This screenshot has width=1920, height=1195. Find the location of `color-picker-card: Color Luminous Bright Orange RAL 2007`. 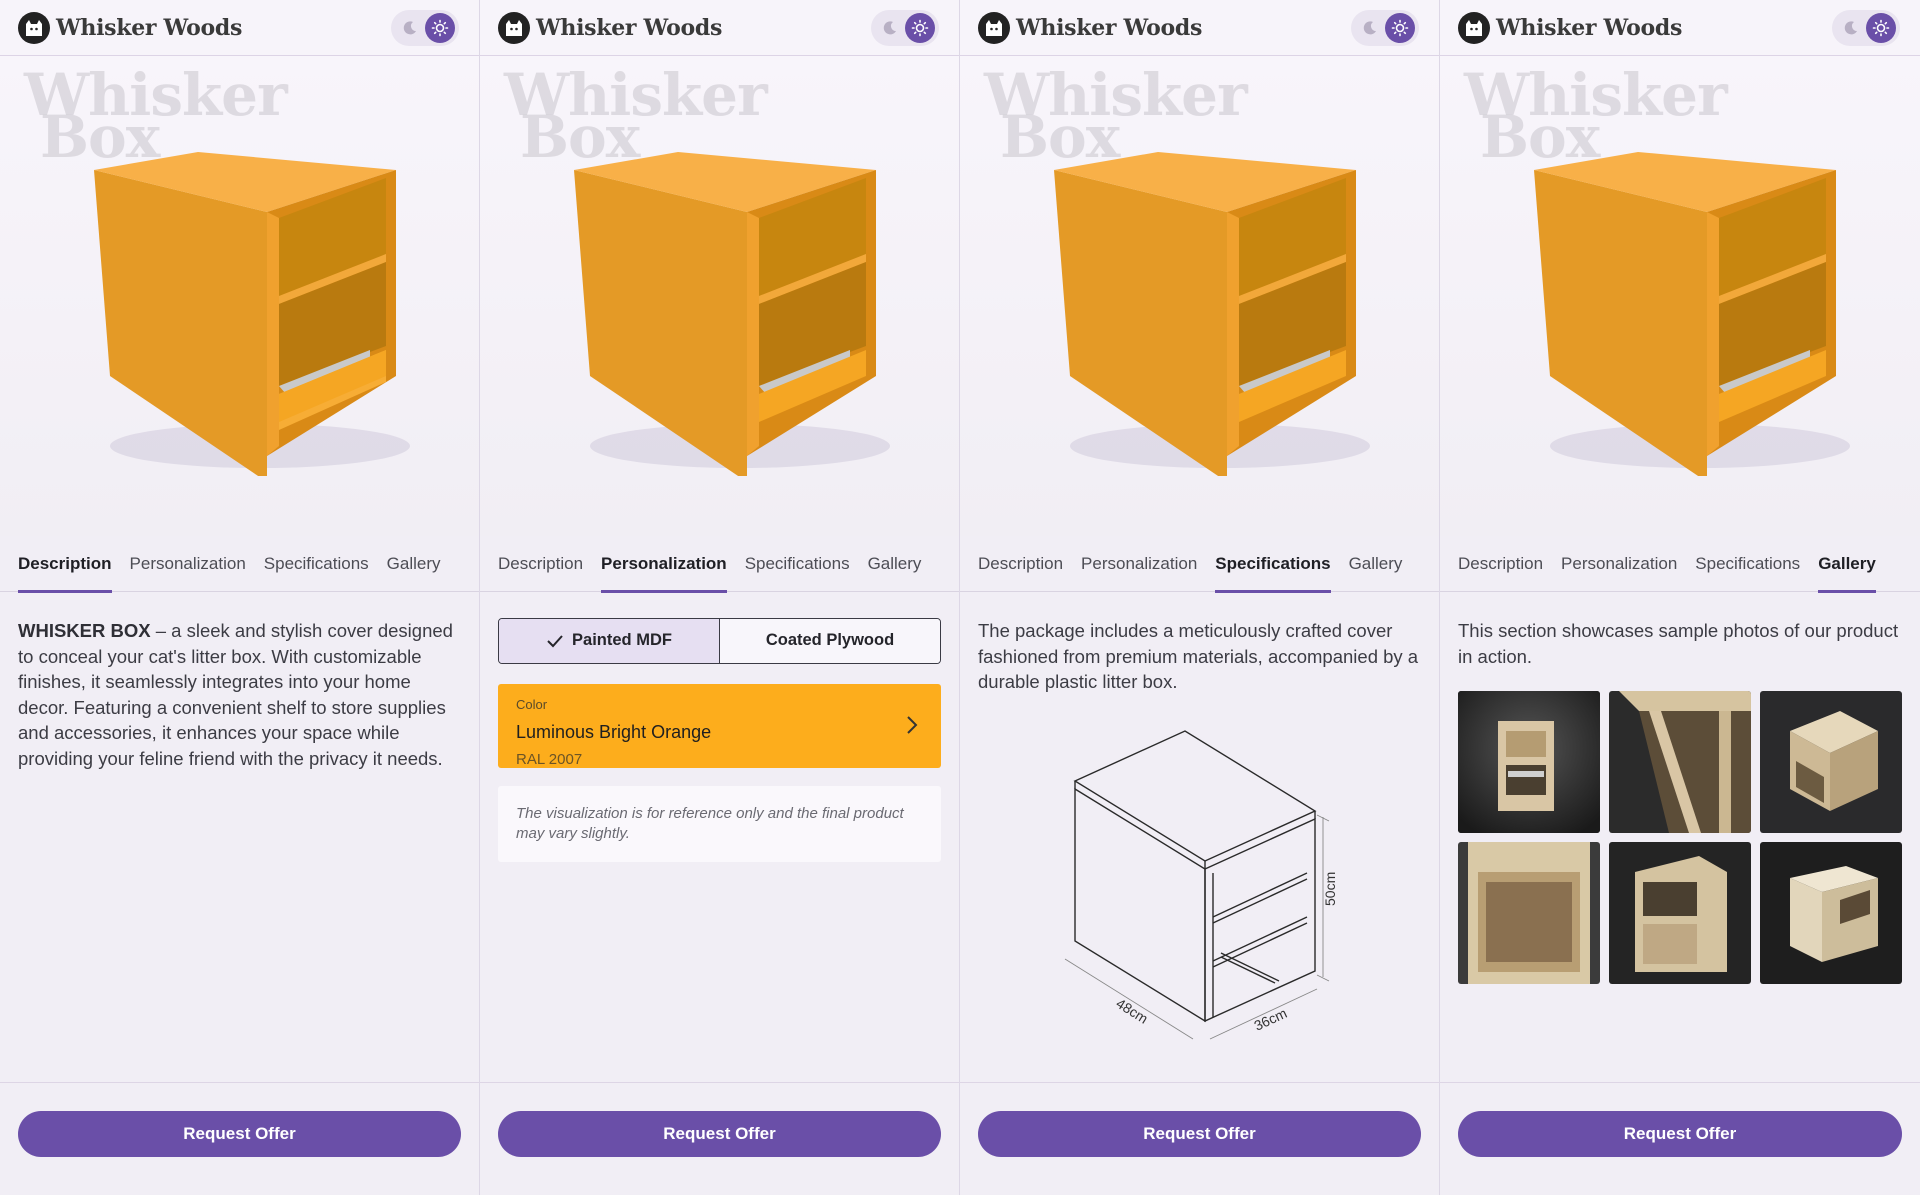

color-picker-card: Color Luminous Bright Orange RAL 2007 is located at coordinates (719, 726).